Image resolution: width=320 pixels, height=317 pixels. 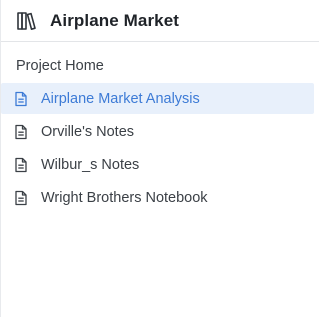 I want to click on sidebar-header: Airplane Market, so click(x=160, y=21).